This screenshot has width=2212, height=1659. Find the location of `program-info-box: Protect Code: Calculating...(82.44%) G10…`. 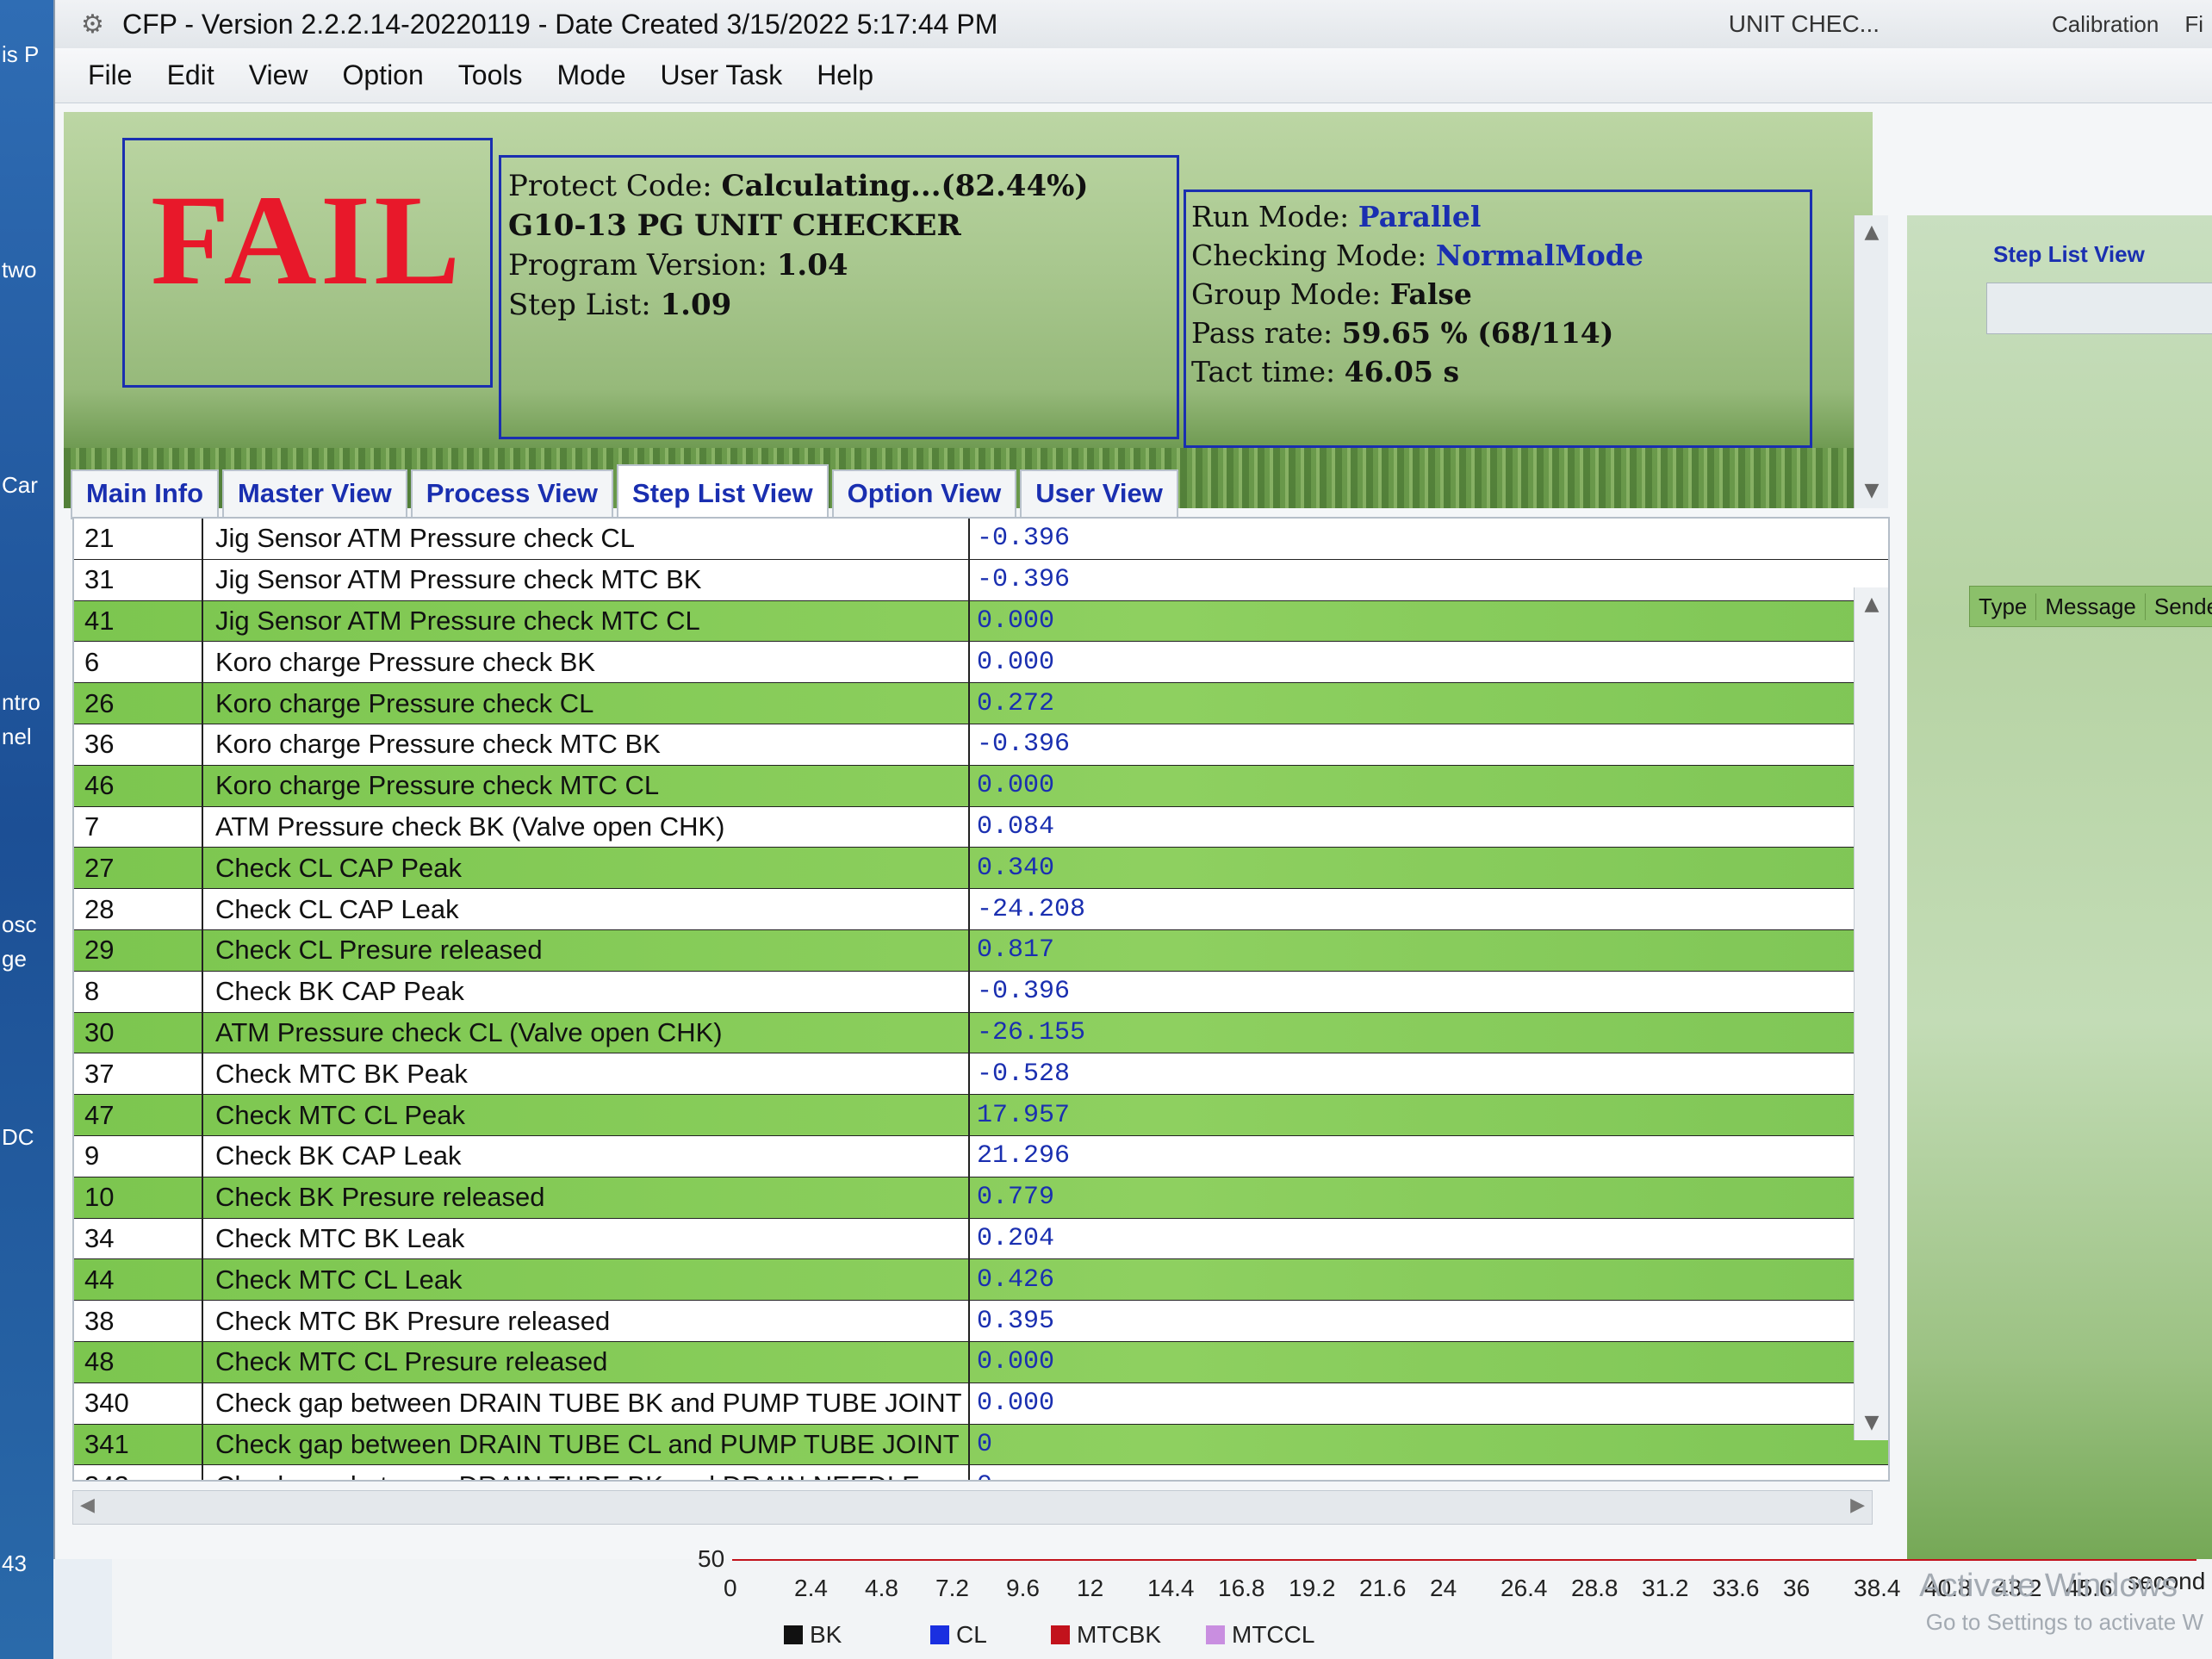

program-info-box: Protect Code: Calculating...(82.44%) G10… is located at coordinates (839, 297).